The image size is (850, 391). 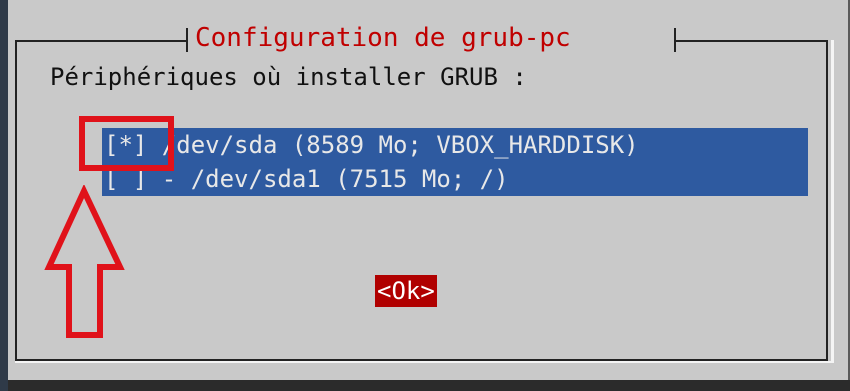 I want to click on annotation-highlight-box, so click(x=126, y=143).